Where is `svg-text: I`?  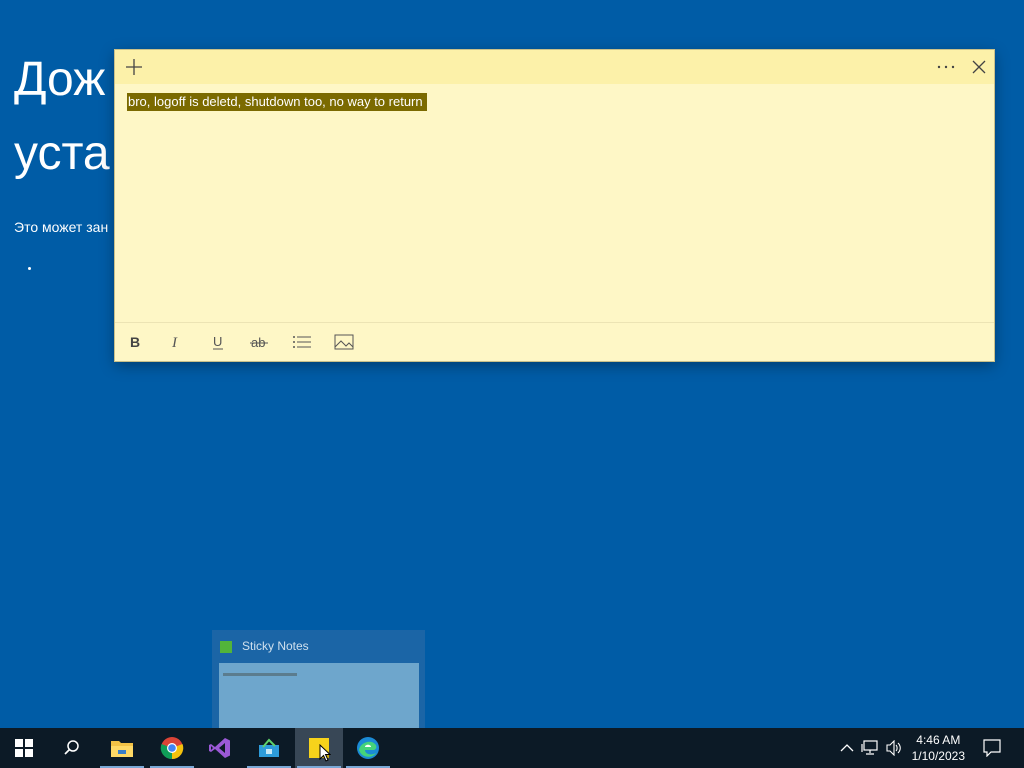 svg-text: I is located at coordinates (174, 342).